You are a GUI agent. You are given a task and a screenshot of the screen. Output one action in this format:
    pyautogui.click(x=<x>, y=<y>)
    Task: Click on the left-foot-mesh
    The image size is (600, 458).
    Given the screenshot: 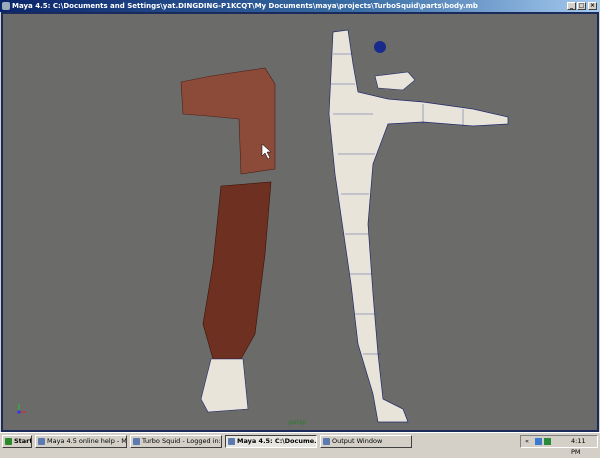 What is the action you would take?
    pyautogui.click(x=224, y=385)
    